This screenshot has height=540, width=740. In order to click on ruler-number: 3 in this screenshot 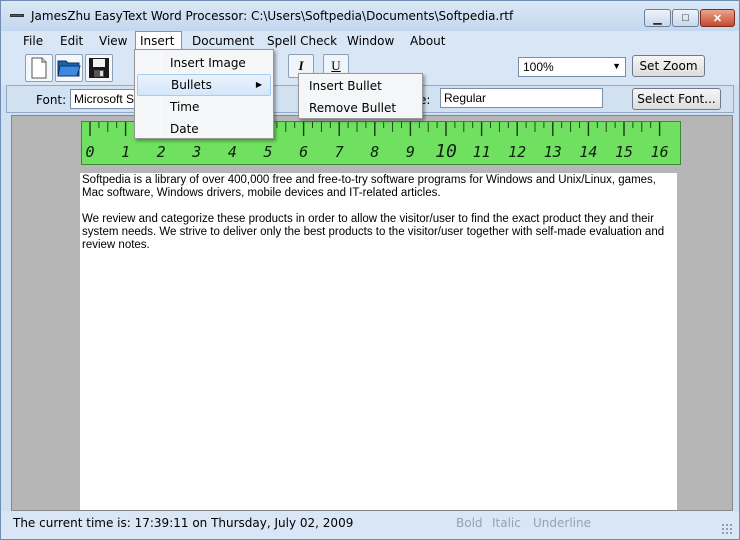, I will do `click(196, 152)`.